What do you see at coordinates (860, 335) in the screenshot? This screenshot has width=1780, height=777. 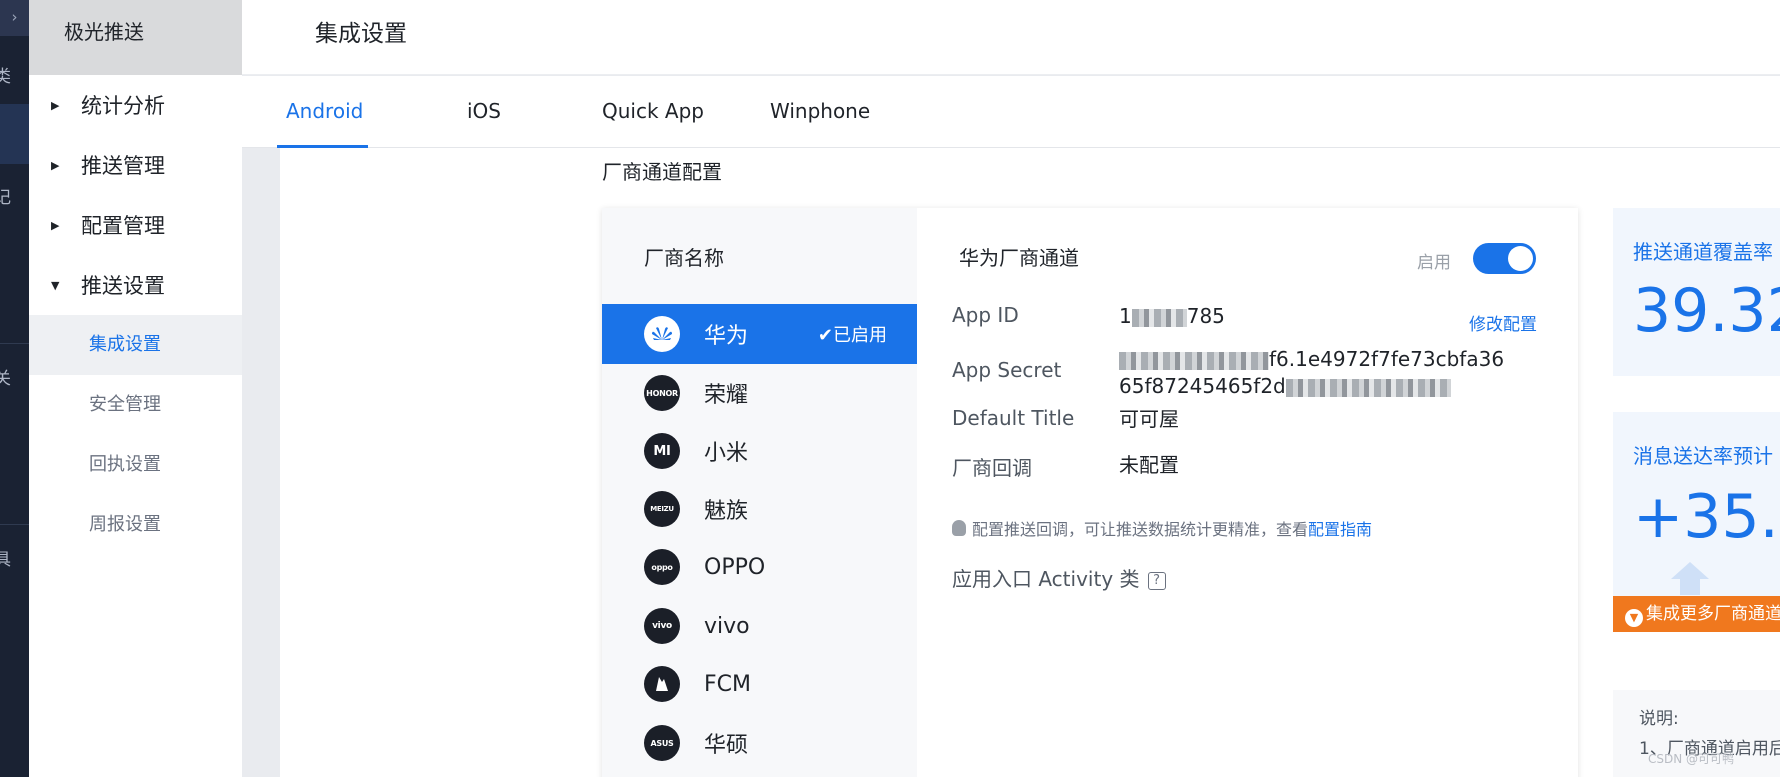 I see `vendor-status-label: 已启用` at bounding box center [860, 335].